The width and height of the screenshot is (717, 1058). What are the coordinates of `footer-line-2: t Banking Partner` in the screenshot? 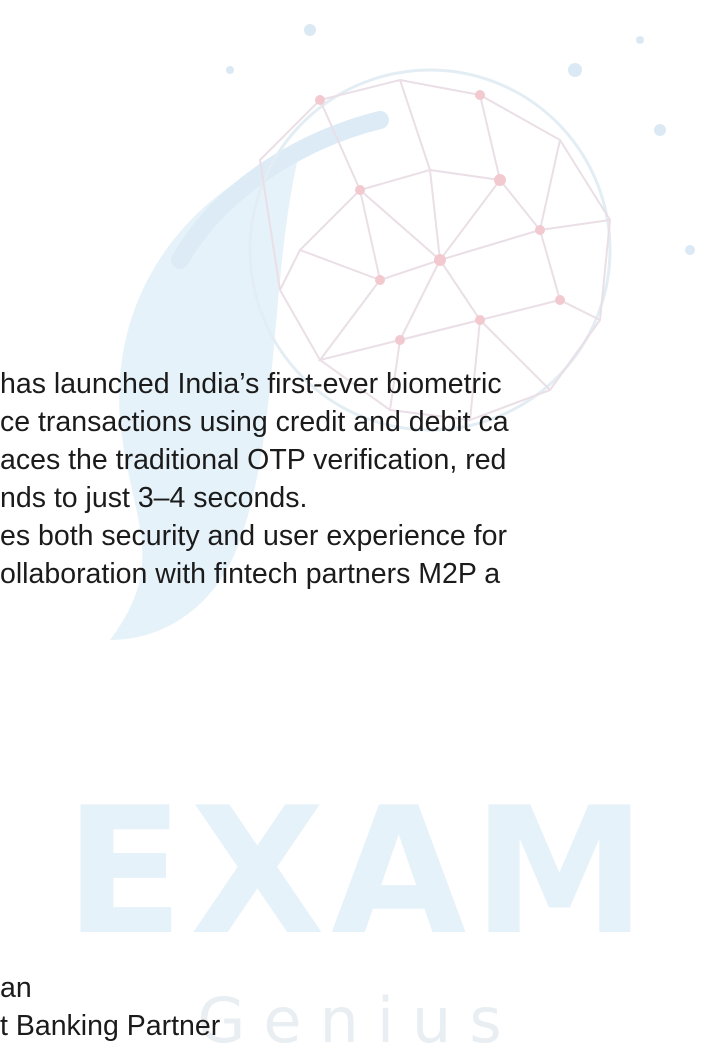 It's located at (110, 1026).